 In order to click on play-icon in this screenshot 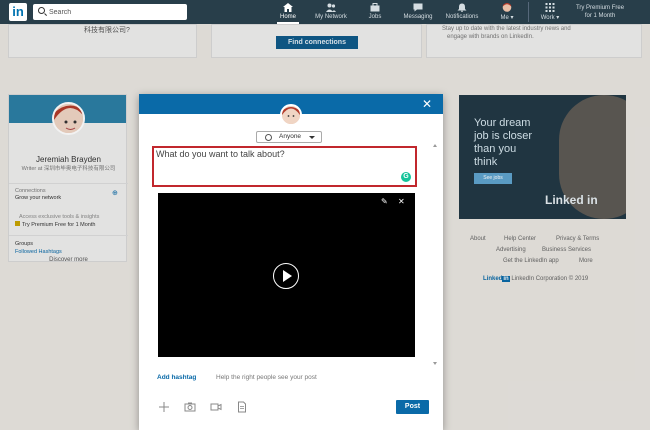, I will do `click(286, 276)`.